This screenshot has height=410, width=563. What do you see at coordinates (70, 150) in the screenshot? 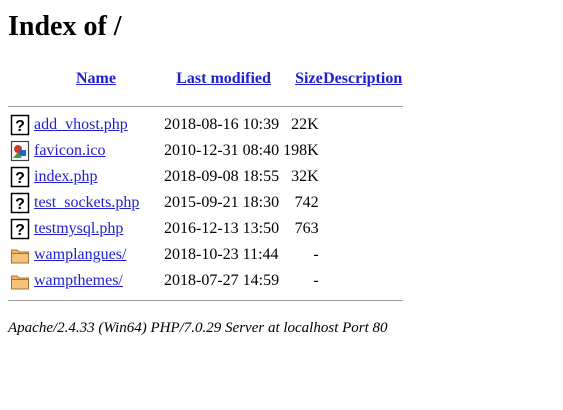
I see `file-link: favicon.ico` at bounding box center [70, 150].